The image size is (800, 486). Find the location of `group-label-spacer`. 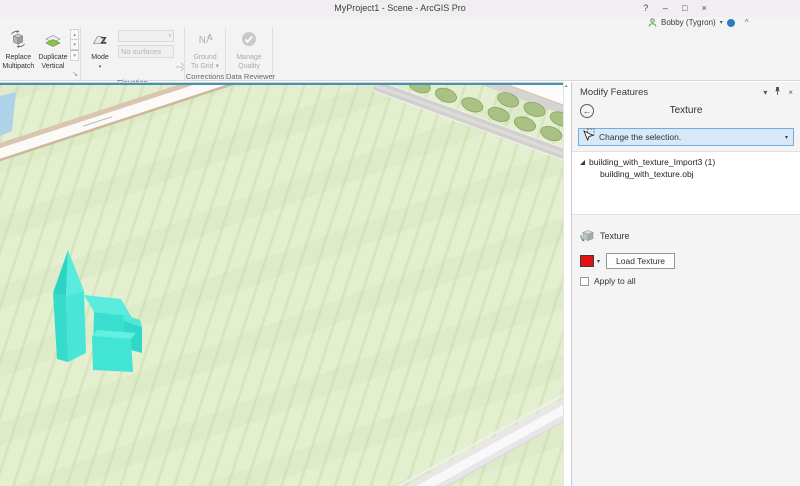

group-label-spacer is located at coordinates (40, 75).